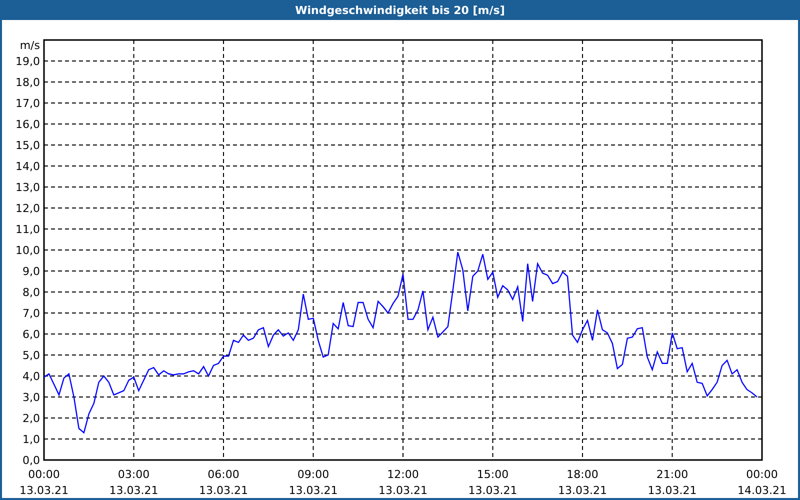 The width and height of the screenshot is (800, 500). I want to click on y-tick-label: 5,0, so click(31, 355).